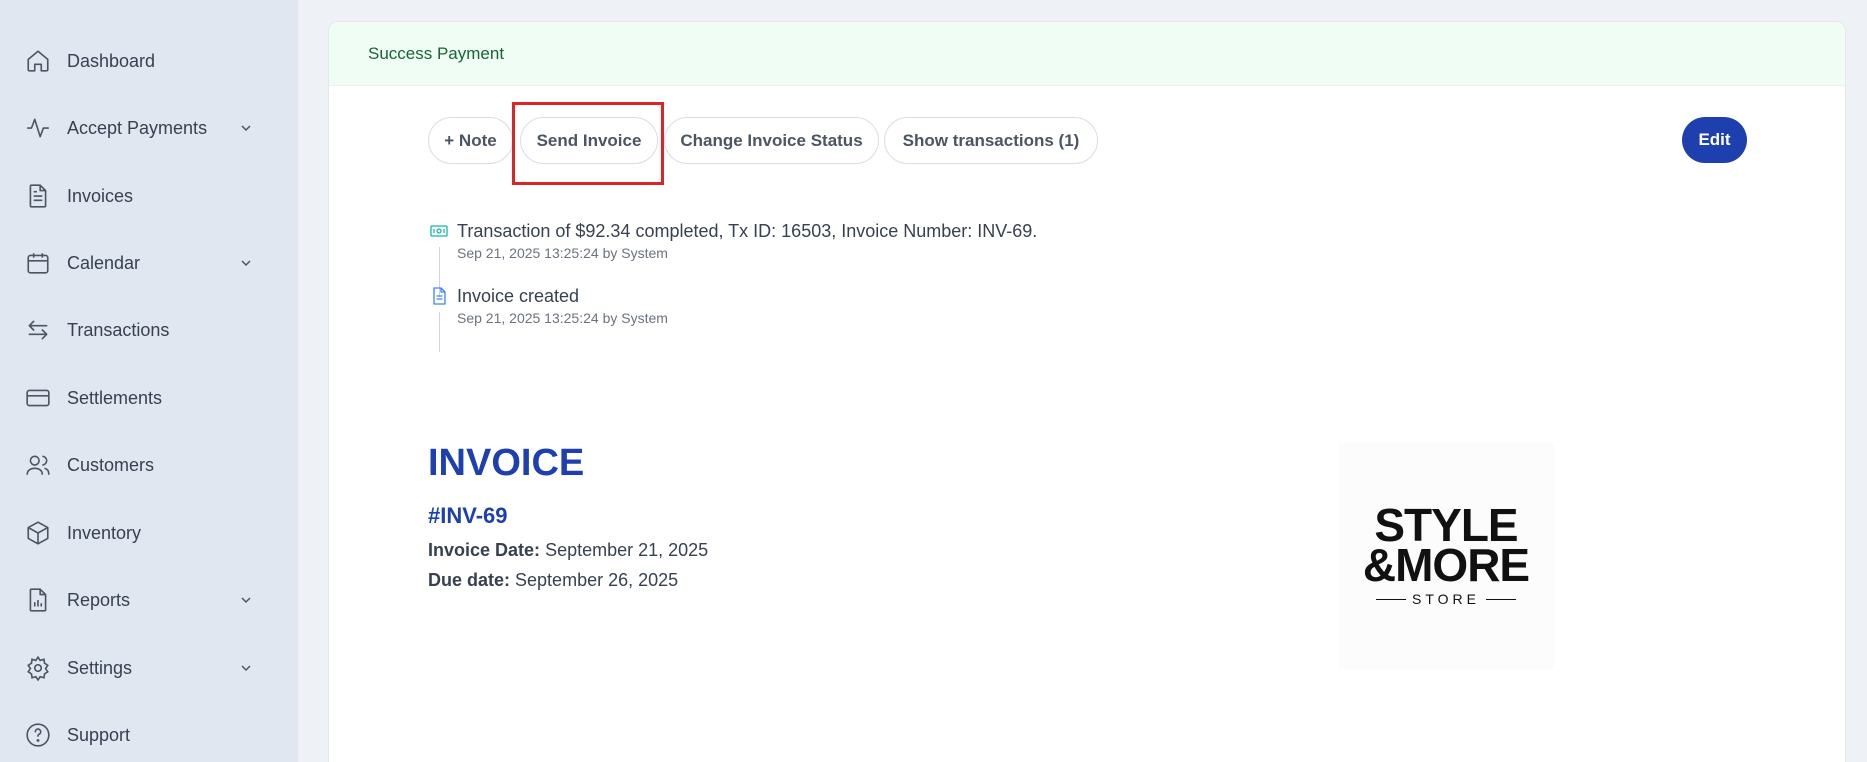 The image size is (1867, 762). Describe the element at coordinates (468, 515) in the screenshot. I see `invoice-number: #INV-69` at that location.